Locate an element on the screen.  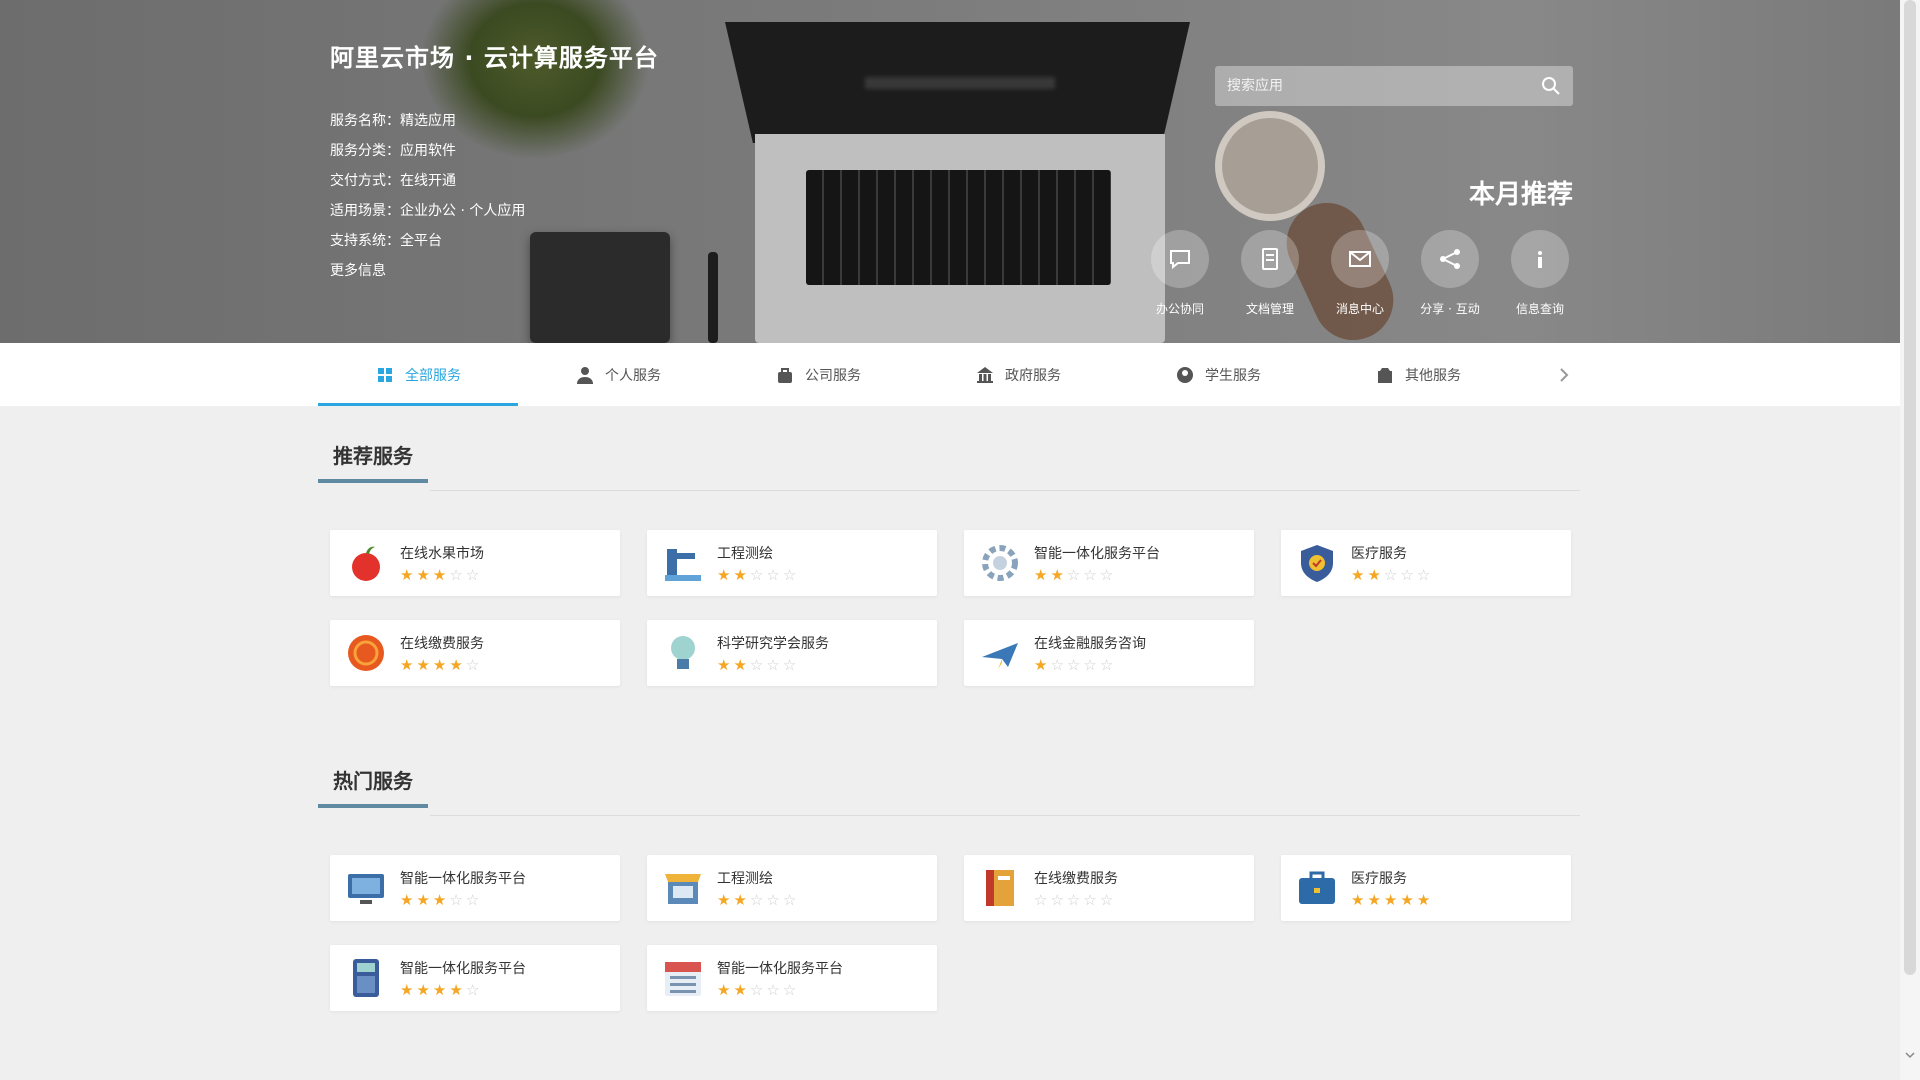
tab-government: 政府服务 is located at coordinates (1018, 374).